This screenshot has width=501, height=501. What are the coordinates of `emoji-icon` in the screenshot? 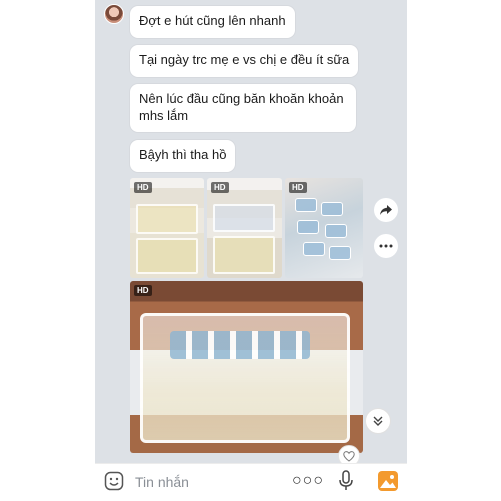 It's located at (114, 481).